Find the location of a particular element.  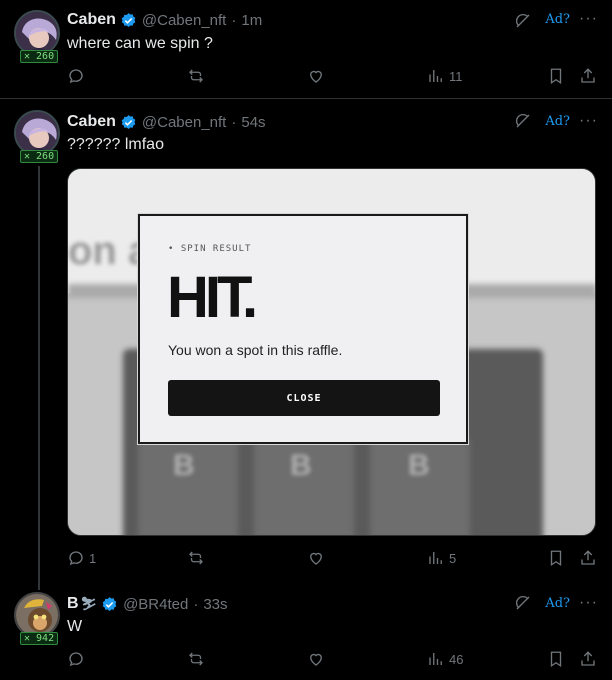

tweet-header: Caben @Caben_nft · 1m is located at coordinates (164, 20).